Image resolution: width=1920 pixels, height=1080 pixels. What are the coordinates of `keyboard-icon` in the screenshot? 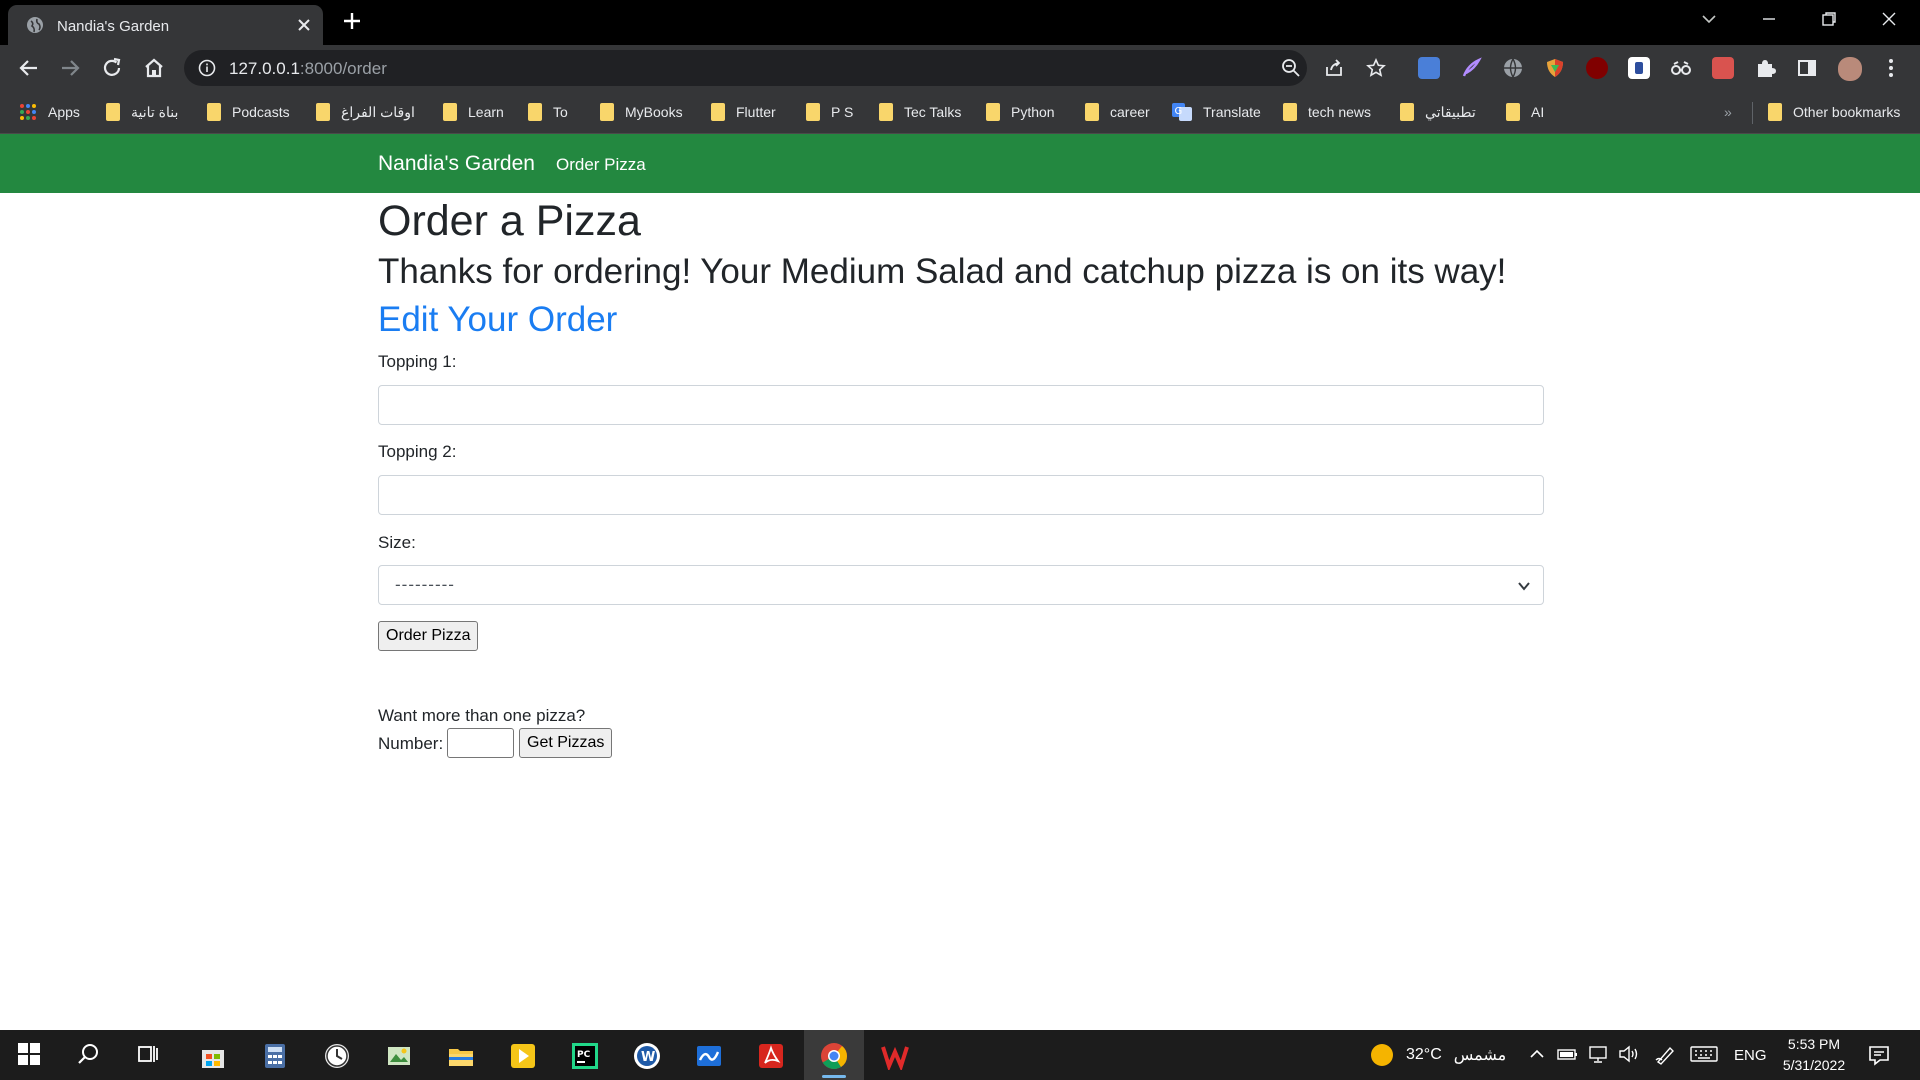 It's located at (1704, 1059).